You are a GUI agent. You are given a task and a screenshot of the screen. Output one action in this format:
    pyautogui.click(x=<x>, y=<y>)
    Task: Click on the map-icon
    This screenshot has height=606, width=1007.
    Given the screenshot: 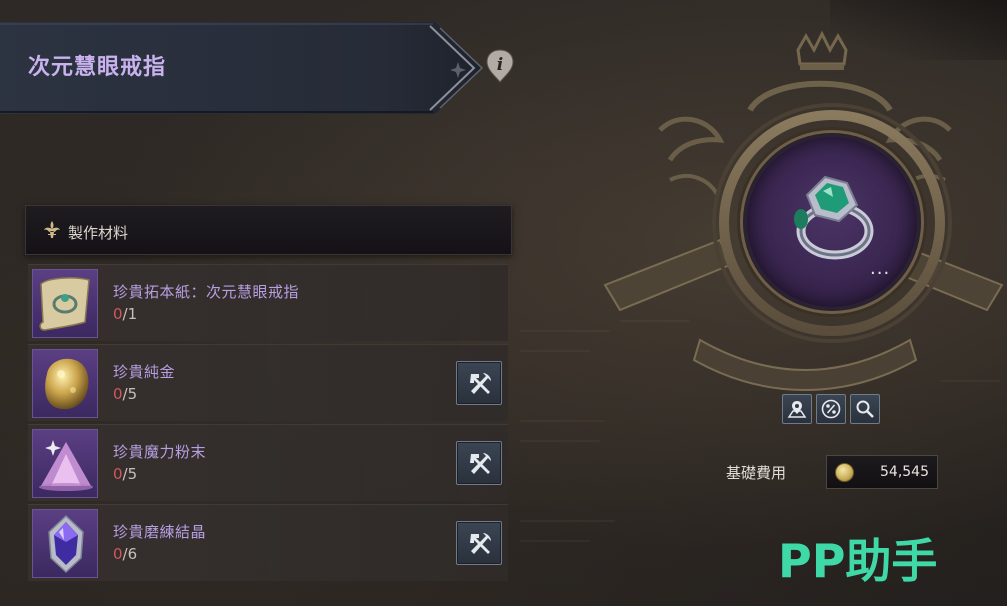 What is the action you would take?
    pyautogui.click(x=797, y=409)
    